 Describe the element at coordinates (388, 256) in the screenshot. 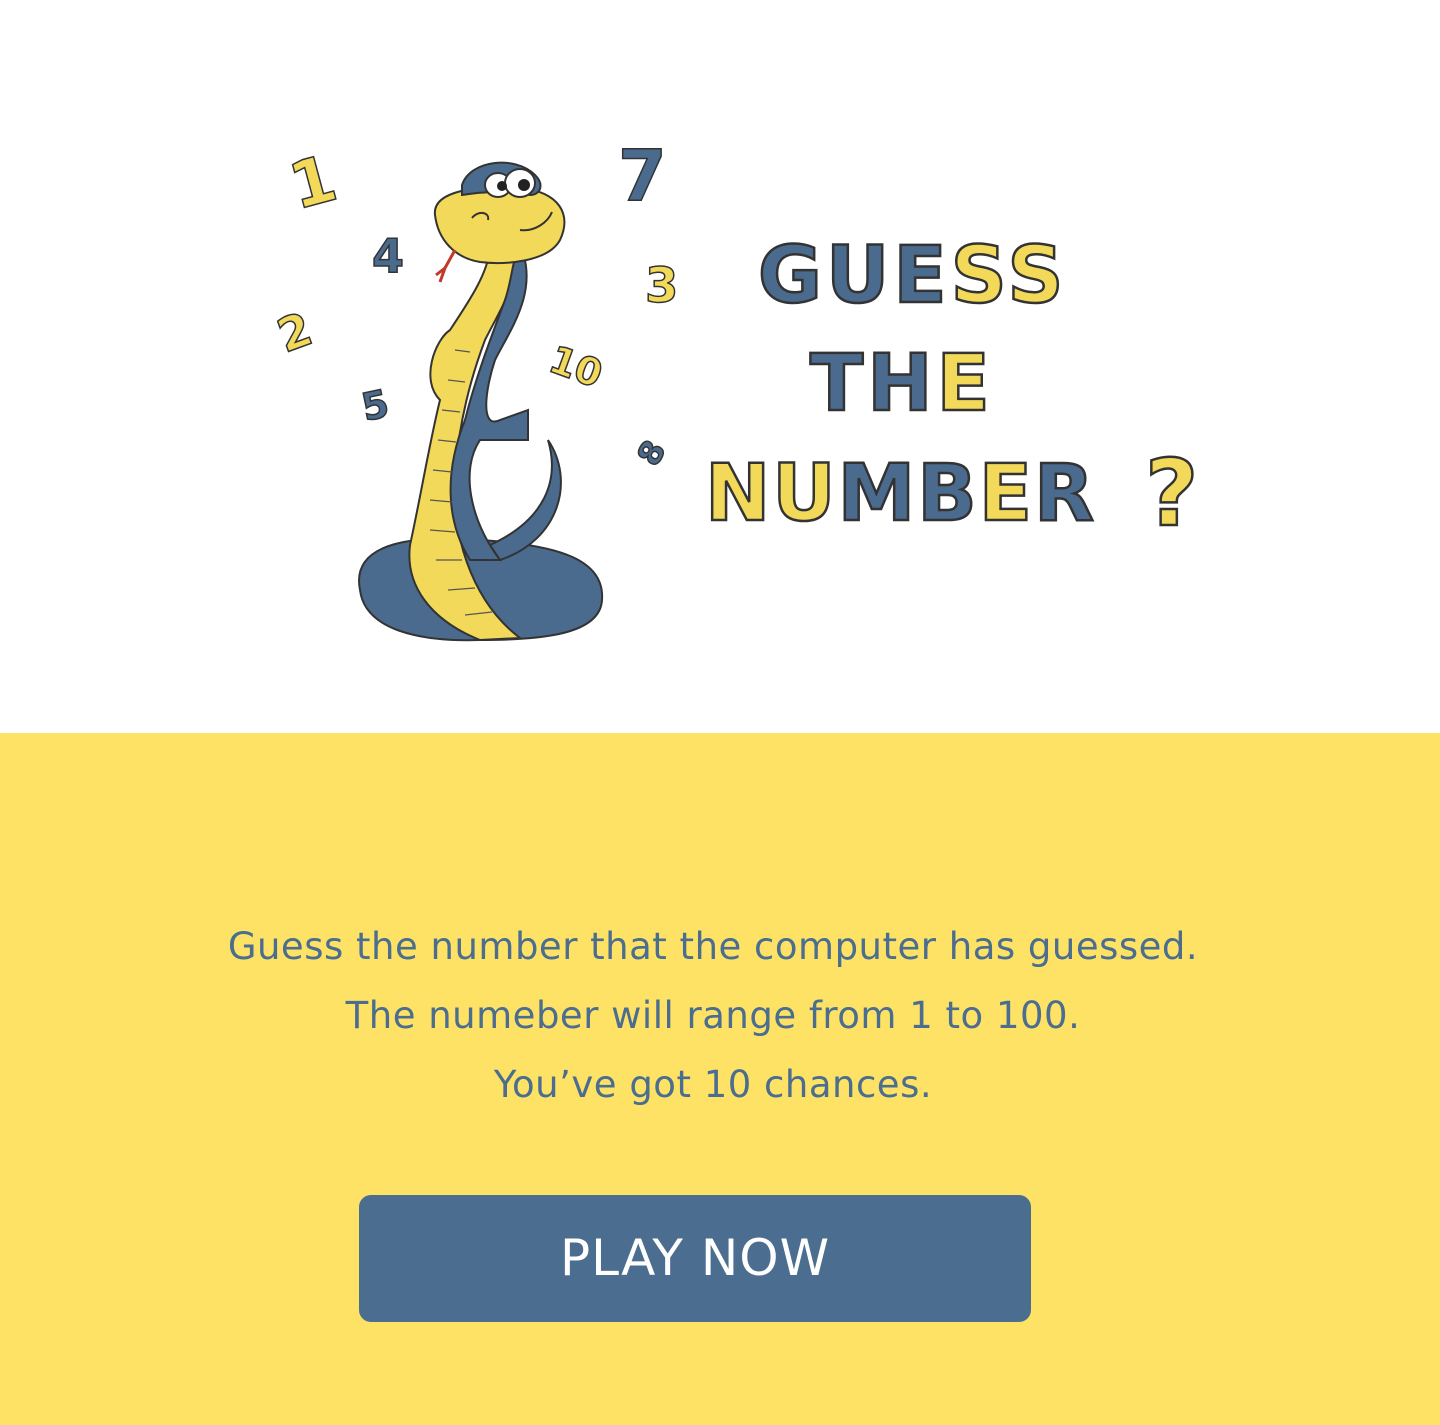

I see `number-4: 4` at that location.